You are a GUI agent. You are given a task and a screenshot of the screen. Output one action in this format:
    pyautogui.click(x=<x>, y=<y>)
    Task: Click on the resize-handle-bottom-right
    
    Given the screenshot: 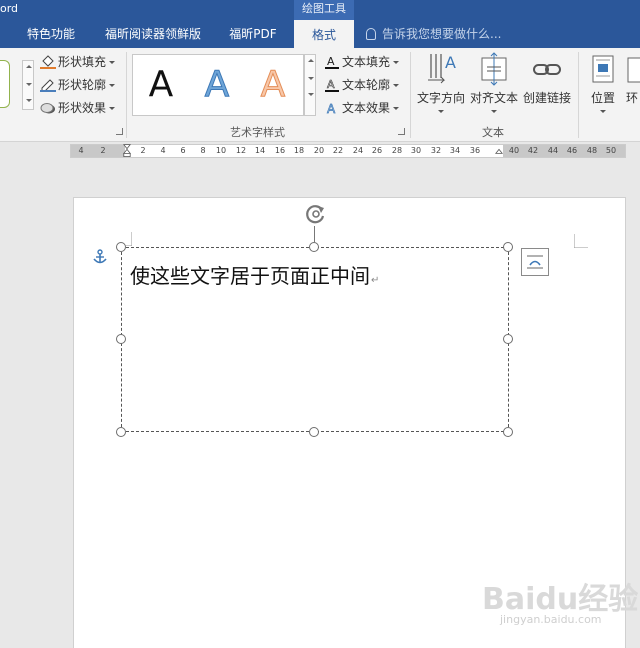 What is the action you would take?
    pyautogui.click(x=508, y=432)
    